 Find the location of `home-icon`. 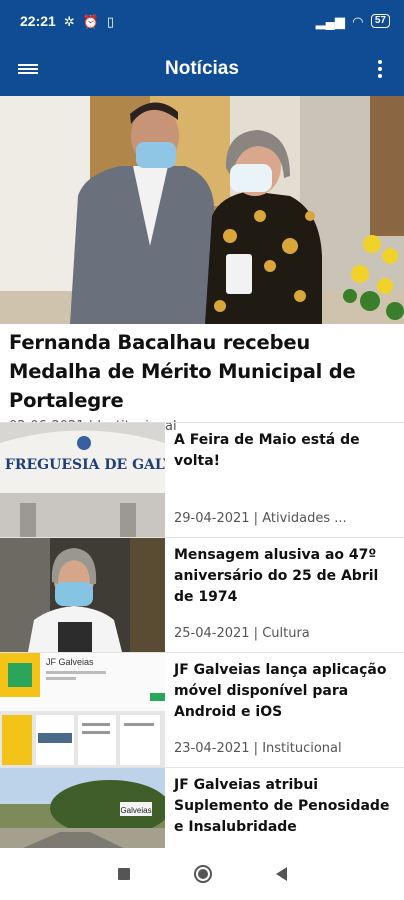

home-icon is located at coordinates (202, 874).